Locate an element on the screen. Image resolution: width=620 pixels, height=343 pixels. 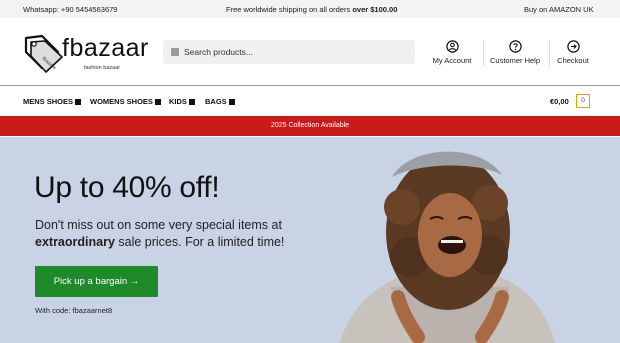
menu-item-label: MENS SHOES is located at coordinates (48, 101).